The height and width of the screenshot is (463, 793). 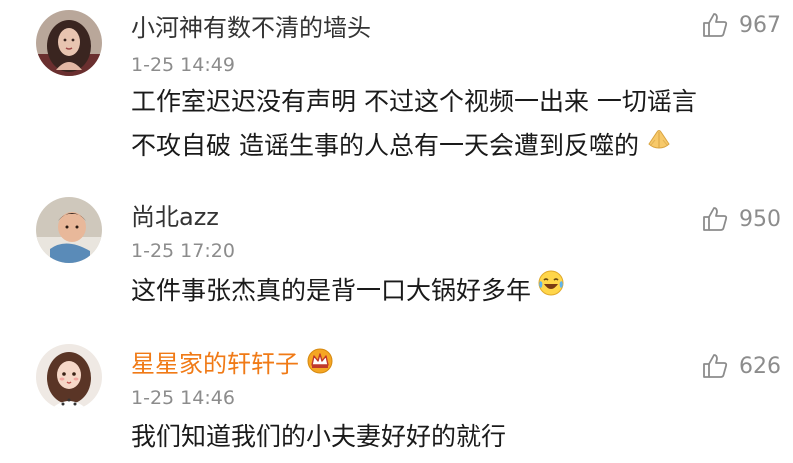 What do you see at coordinates (760, 366) in the screenshot?
I see `like-count: 626` at bounding box center [760, 366].